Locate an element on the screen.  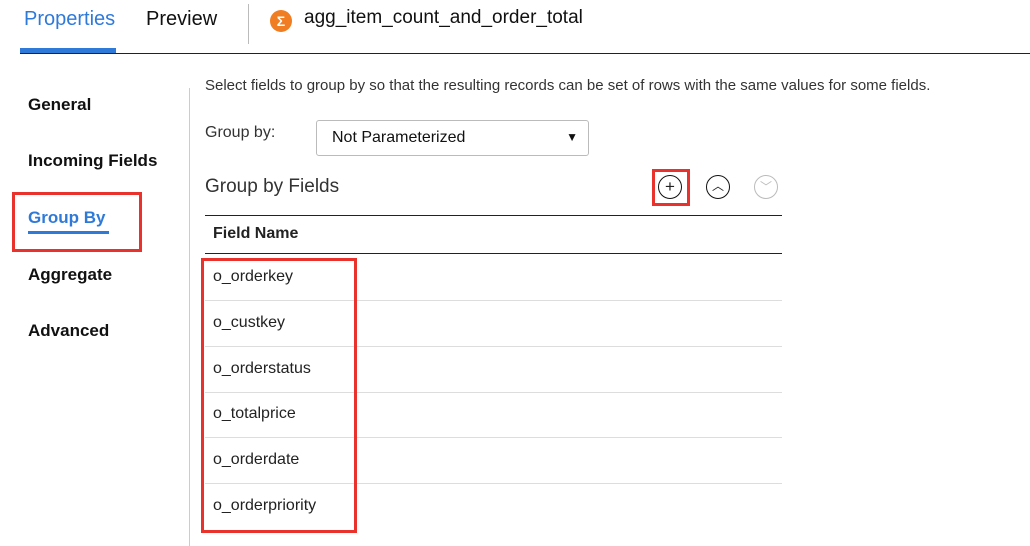
group-by-label: Group by: is located at coordinates (240, 132).